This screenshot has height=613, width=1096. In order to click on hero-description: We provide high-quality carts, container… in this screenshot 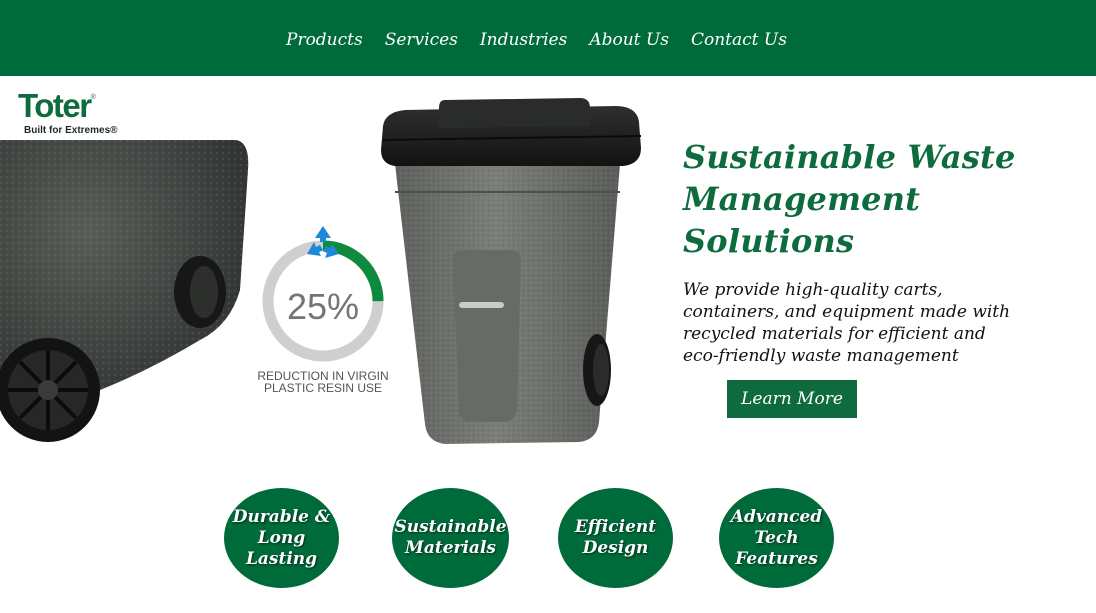, I will do `click(847, 323)`.